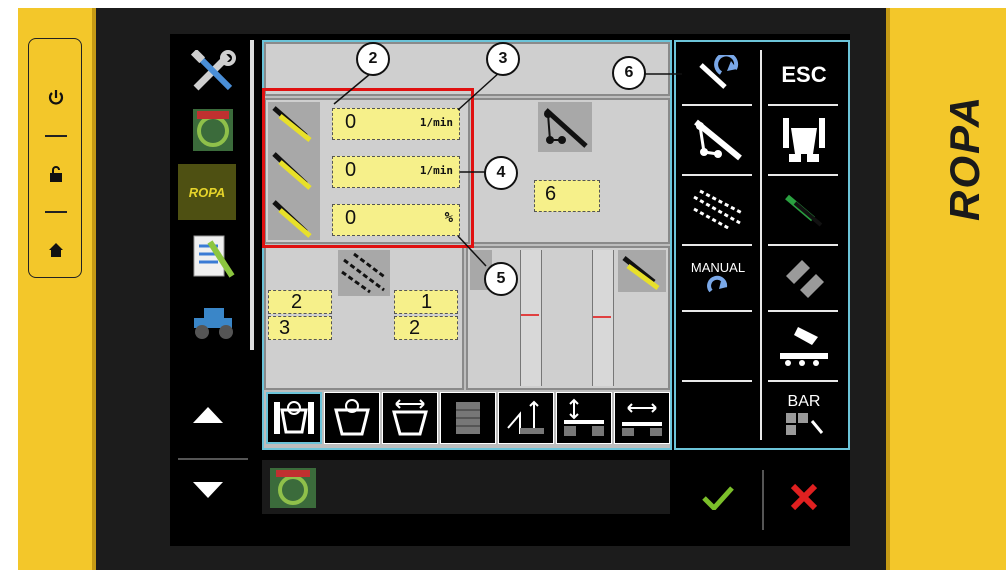 This screenshot has height=570, width=1006. I want to click on reverse-cleaner-button, so click(718, 75).